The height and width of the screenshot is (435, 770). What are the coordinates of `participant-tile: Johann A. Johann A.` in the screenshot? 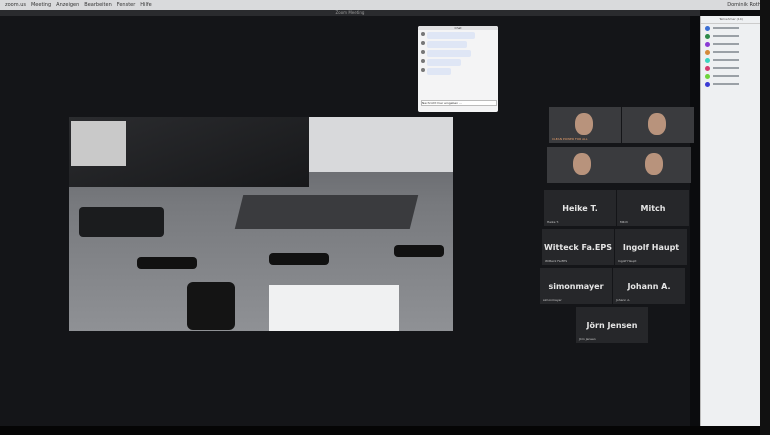 It's located at (649, 286).